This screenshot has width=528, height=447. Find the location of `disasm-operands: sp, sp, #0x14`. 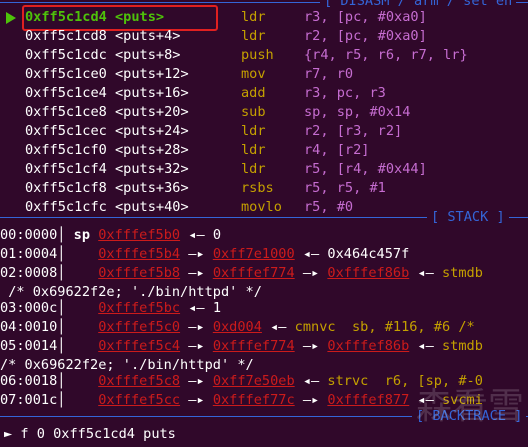

disasm-operands: sp, sp, #0x14 is located at coordinates (357, 112).